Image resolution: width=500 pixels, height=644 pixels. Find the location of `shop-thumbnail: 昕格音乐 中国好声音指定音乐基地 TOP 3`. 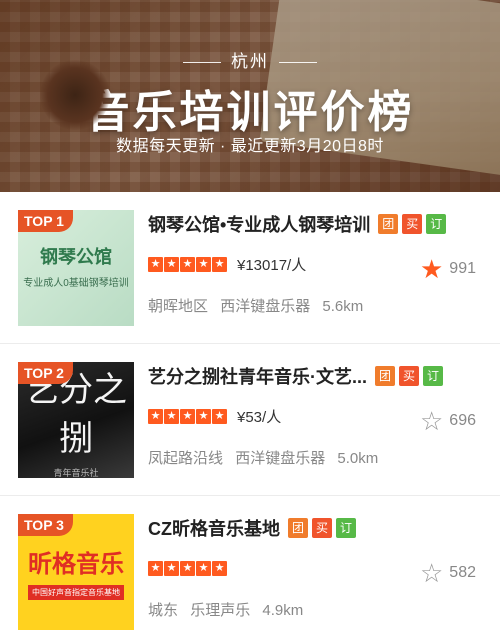

shop-thumbnail: 昕格音乐 中国好声音指定音乐基地 TOP 3 is located at coordinates (76, 572).